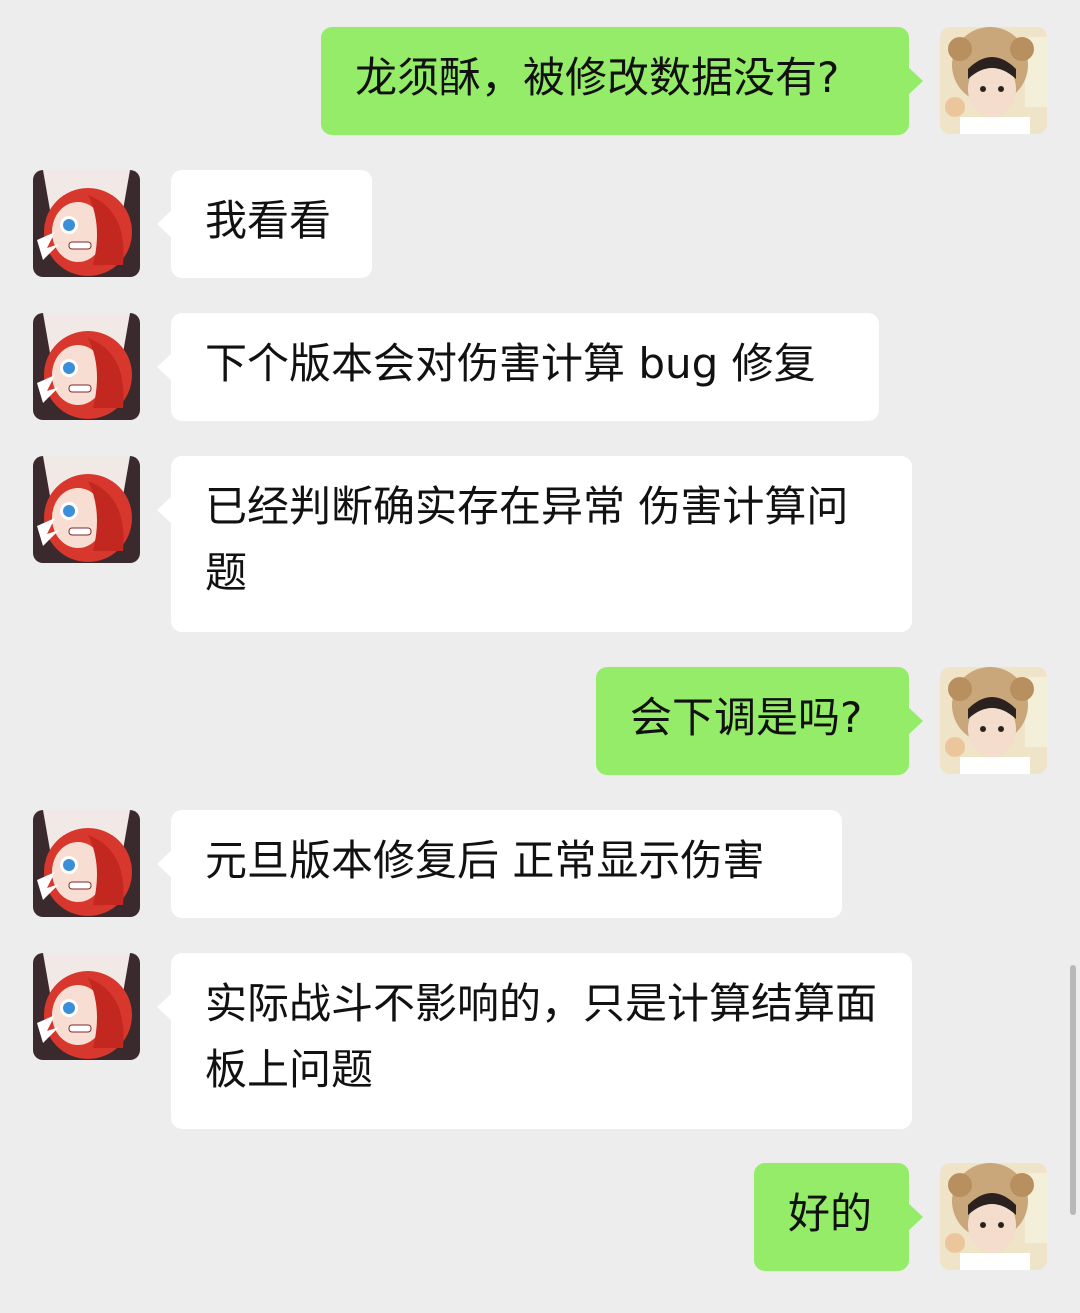 The height and width of the screenshot is (1313, 1080). I want to click on message-text: 元旦版本修复后 正常显示伤害, so click(485, 860).